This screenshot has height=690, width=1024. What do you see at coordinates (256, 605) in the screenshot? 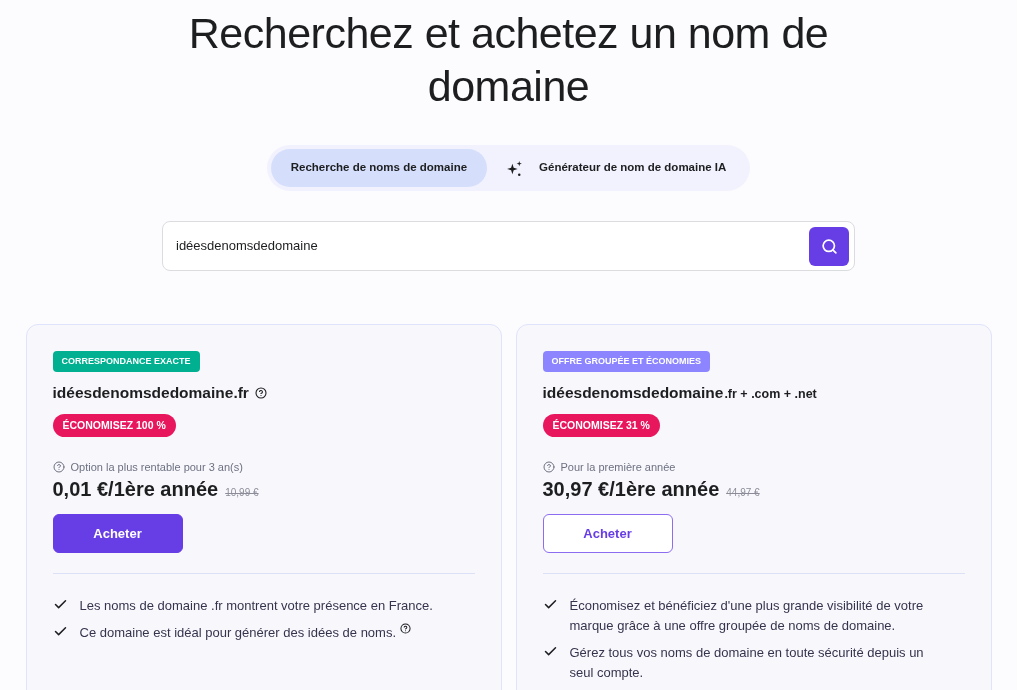
I see `feature-text: Les noms de domaine .fr montrent votre présence en France.` at bounding box center [256, 605].